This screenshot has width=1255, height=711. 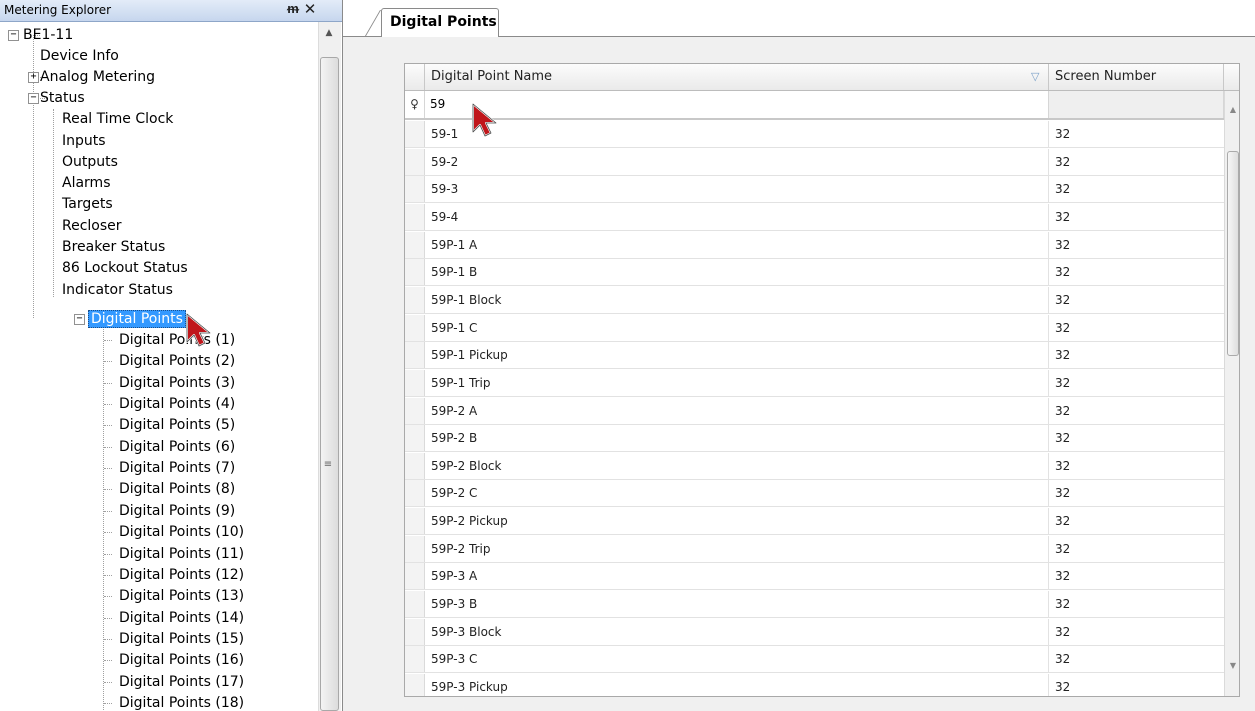 What do you see at coordinates (57, 98) in the screenshot?
I see `tree-item-status: − Status` at bounding box center [57, 98].